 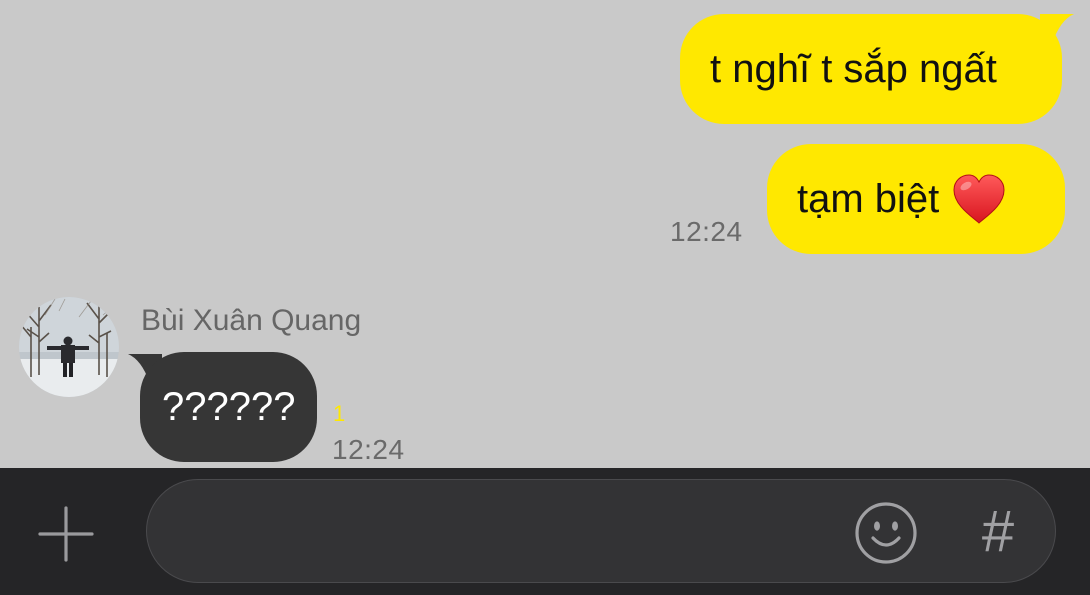 I want to click on outgoing-message-bubble: tạm biệt, so click(x=916, y=199).